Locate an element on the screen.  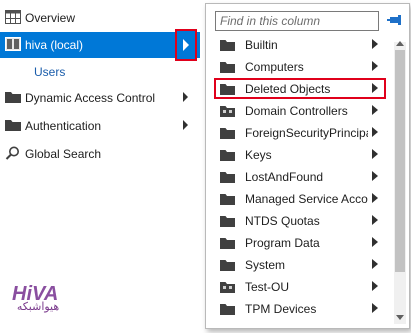
nav-label-overview: Overview is located at coordinates (50, 18).